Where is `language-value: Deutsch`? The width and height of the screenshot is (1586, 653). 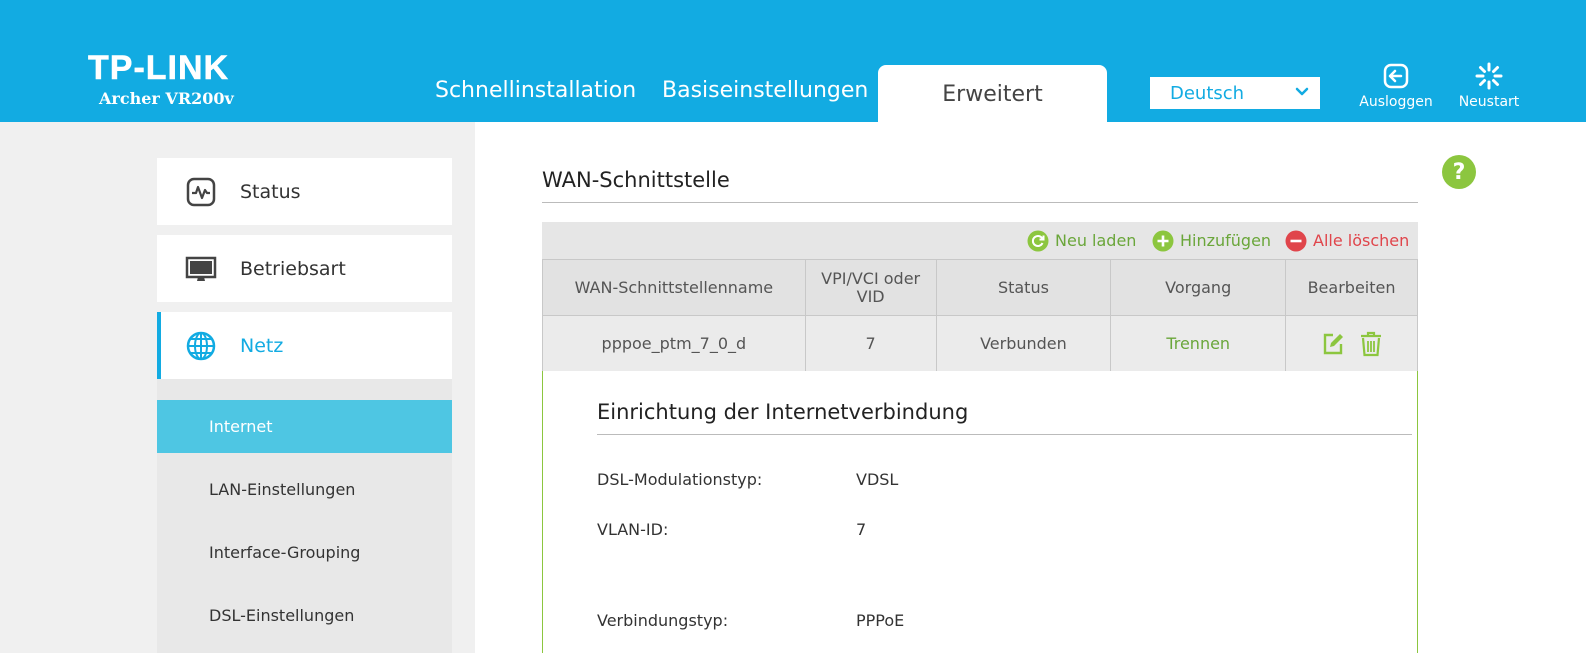 language-value: Deutsch is located at coordinates (1207, 93).